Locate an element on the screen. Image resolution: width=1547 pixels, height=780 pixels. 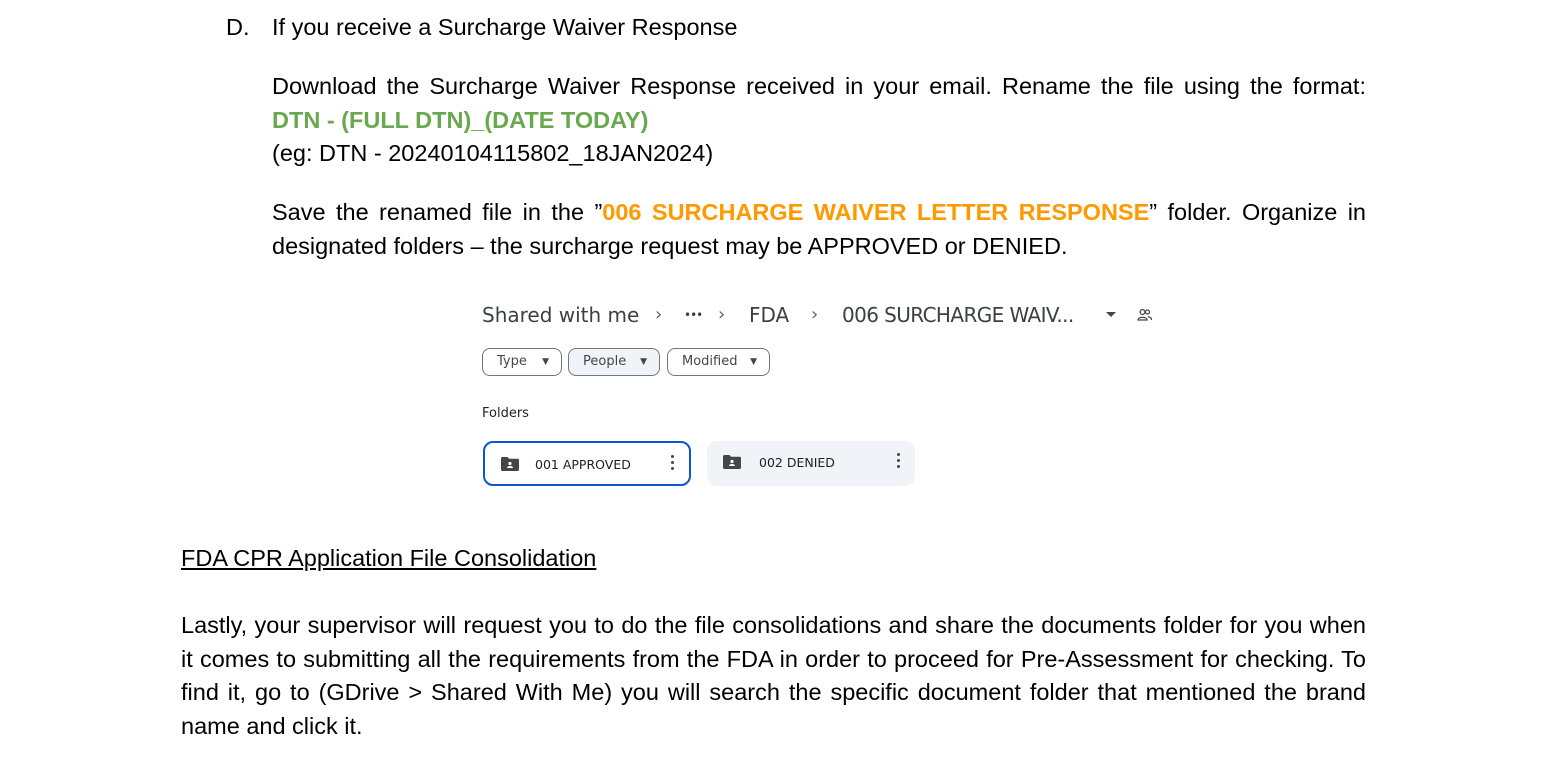
filename-example: (eg: DTN - 20240104115802_18JAN2024) is located at coordinates (493, 153).